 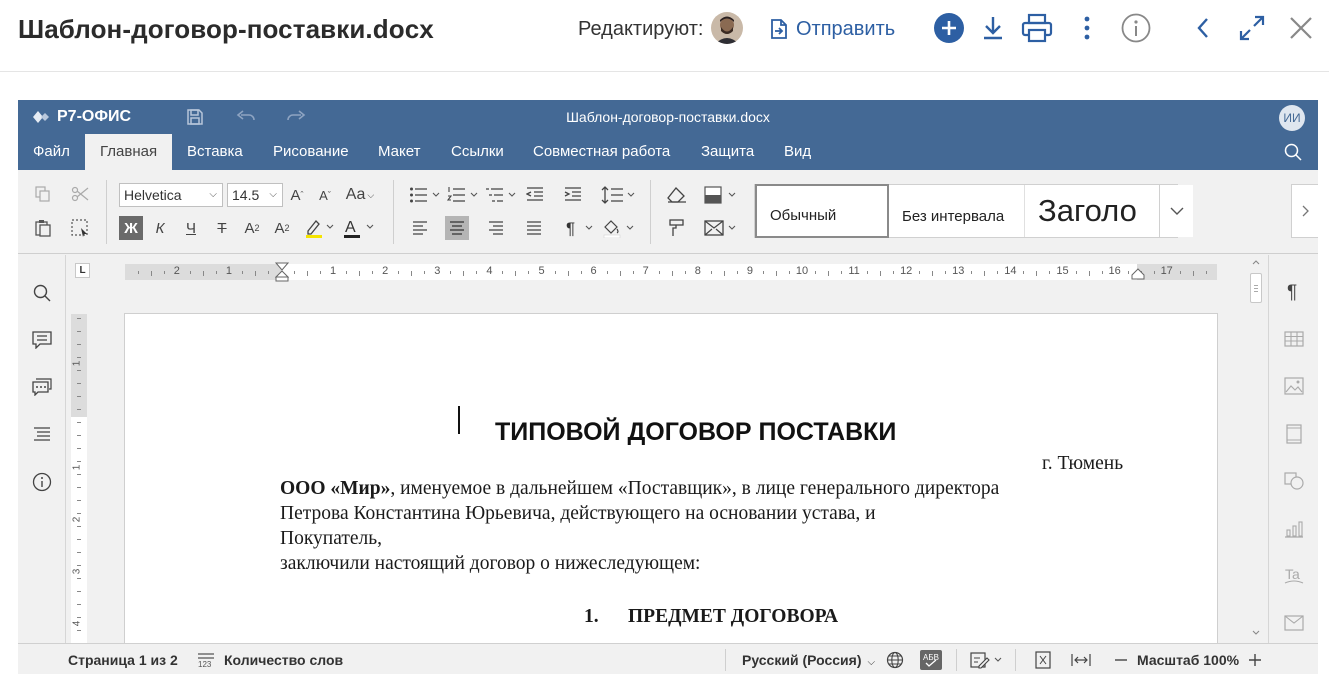 I want to click on decrease-font-icon: Aˇ, so click(x=325, y=195).